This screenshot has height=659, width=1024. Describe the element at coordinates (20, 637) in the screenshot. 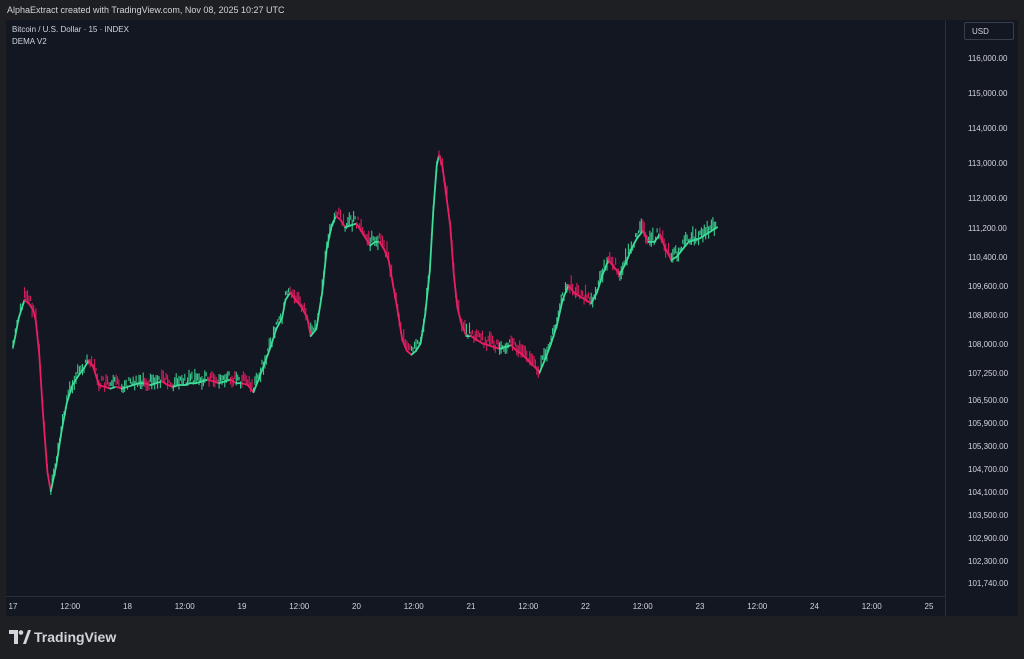

I see `tradingview-logo-icon` at that location.